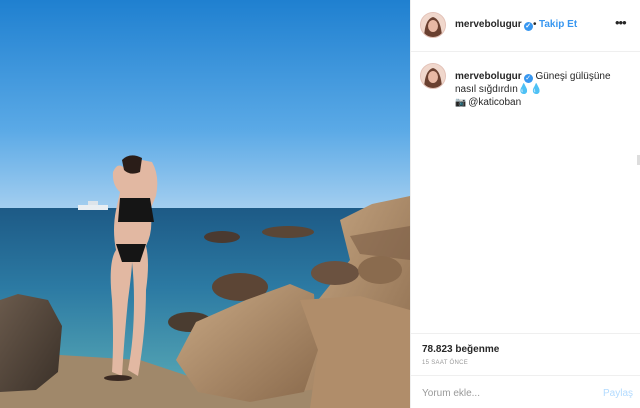 Image resolution: width=640 pixels, height=408 pixels. What do you see at coordinates (525, 354) in the screenshot?
I see `likes-section: 78.823 beğenme 15 SAAT ÖNCE` at bounding box center [525, 354].